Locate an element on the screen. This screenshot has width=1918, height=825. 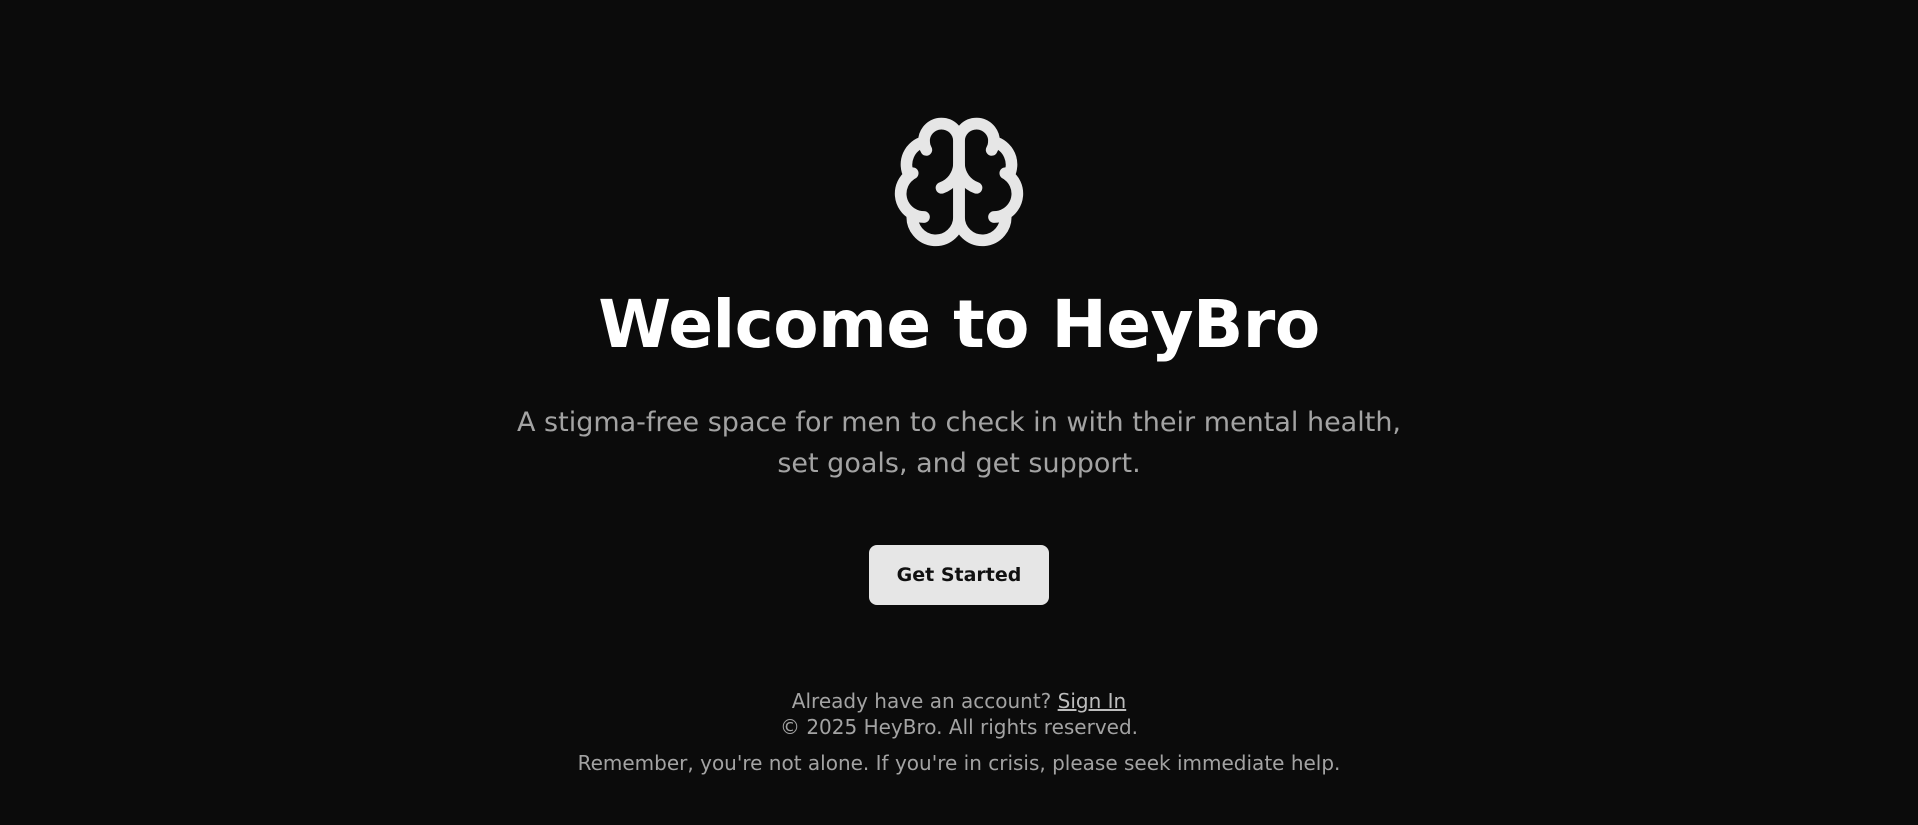
brain-icon is located at coordinates (959, 182).